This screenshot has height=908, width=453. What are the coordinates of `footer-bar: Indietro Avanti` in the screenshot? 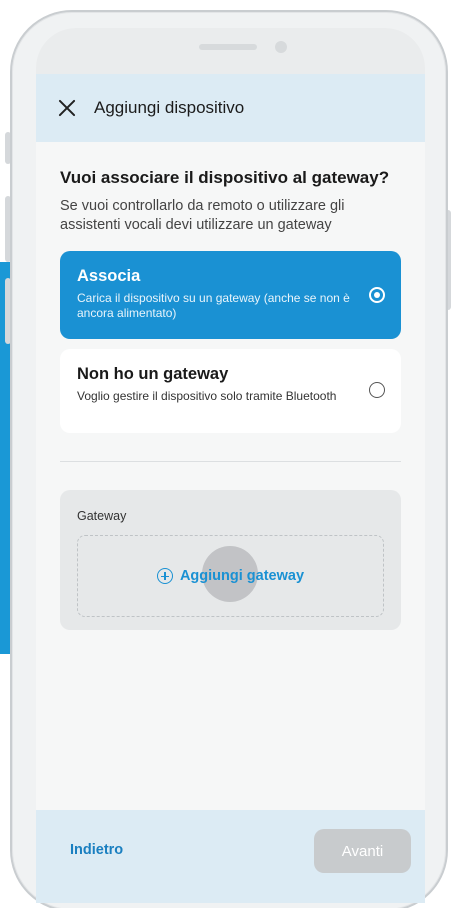 It's located at (230, 856).